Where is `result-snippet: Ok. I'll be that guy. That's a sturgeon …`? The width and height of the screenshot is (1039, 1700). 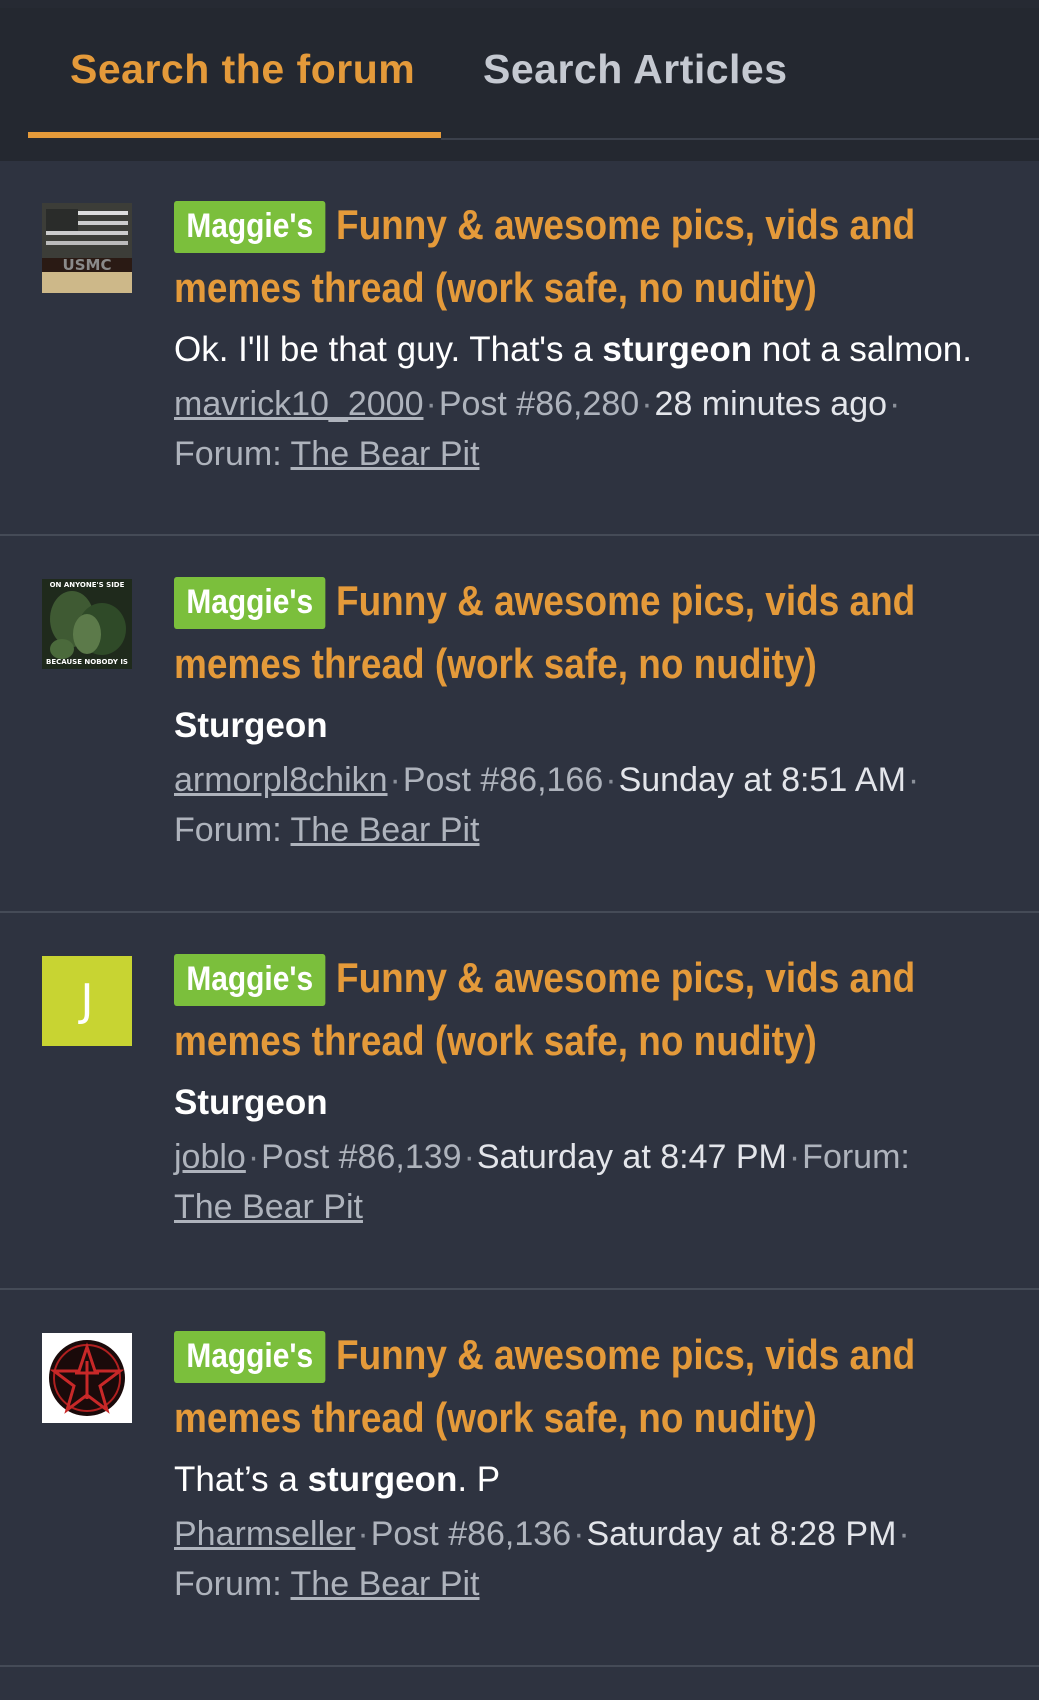
result-snippet: Ok. I'll be that guy. That's a sturgeon … is located at coordinates (589, 350).